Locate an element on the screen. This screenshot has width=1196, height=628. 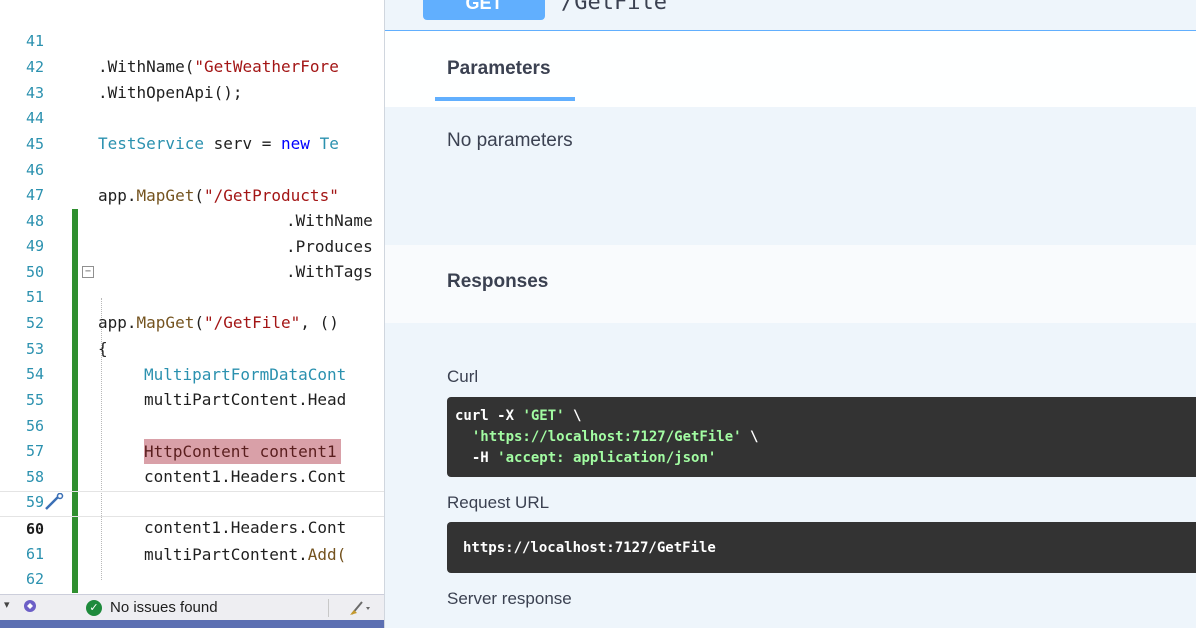
intellicode-icon is located at coordinates (30, 606).